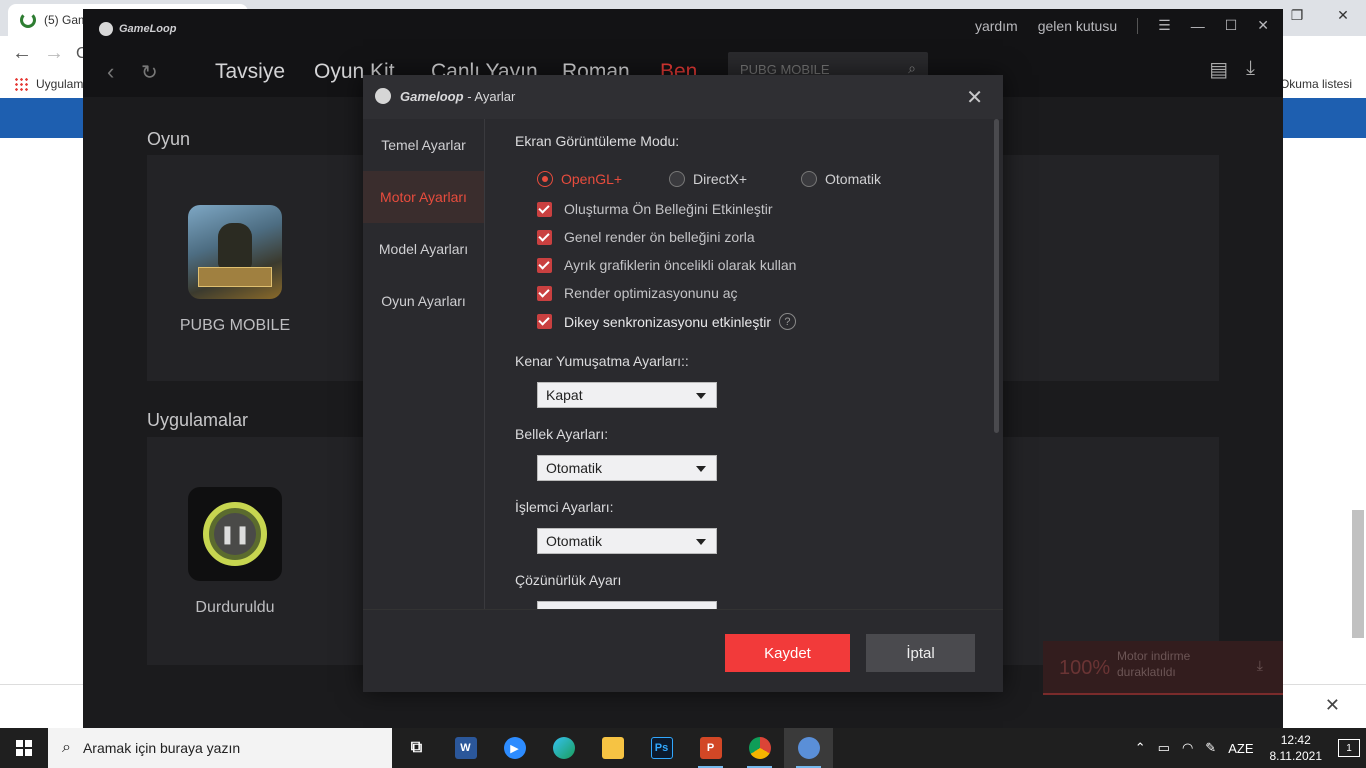  I want to click on help-link: yardım, so click(996, 26).